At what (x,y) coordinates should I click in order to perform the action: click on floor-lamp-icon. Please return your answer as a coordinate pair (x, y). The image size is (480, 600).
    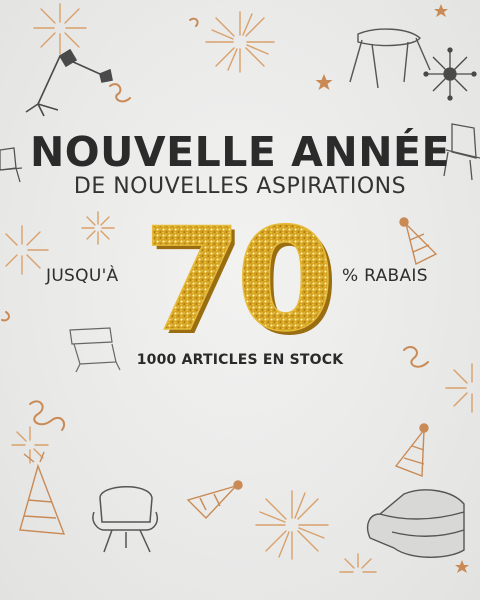
    Looking at the image, I should click on (69, 82).